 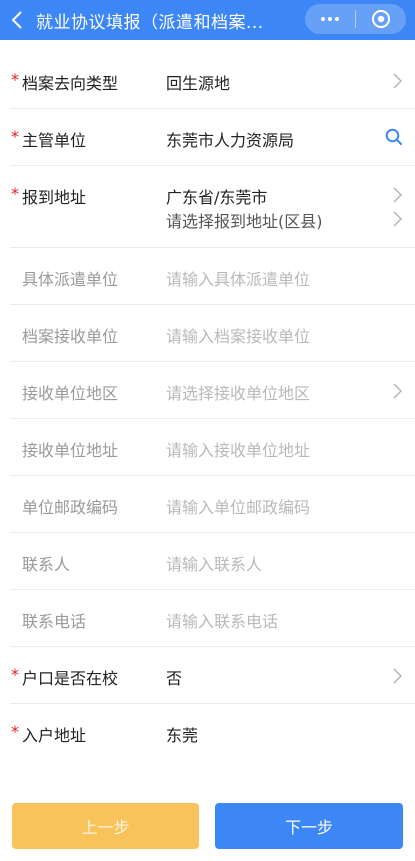 I want to click on mini-program-capsule, so click(x=355, y=19).